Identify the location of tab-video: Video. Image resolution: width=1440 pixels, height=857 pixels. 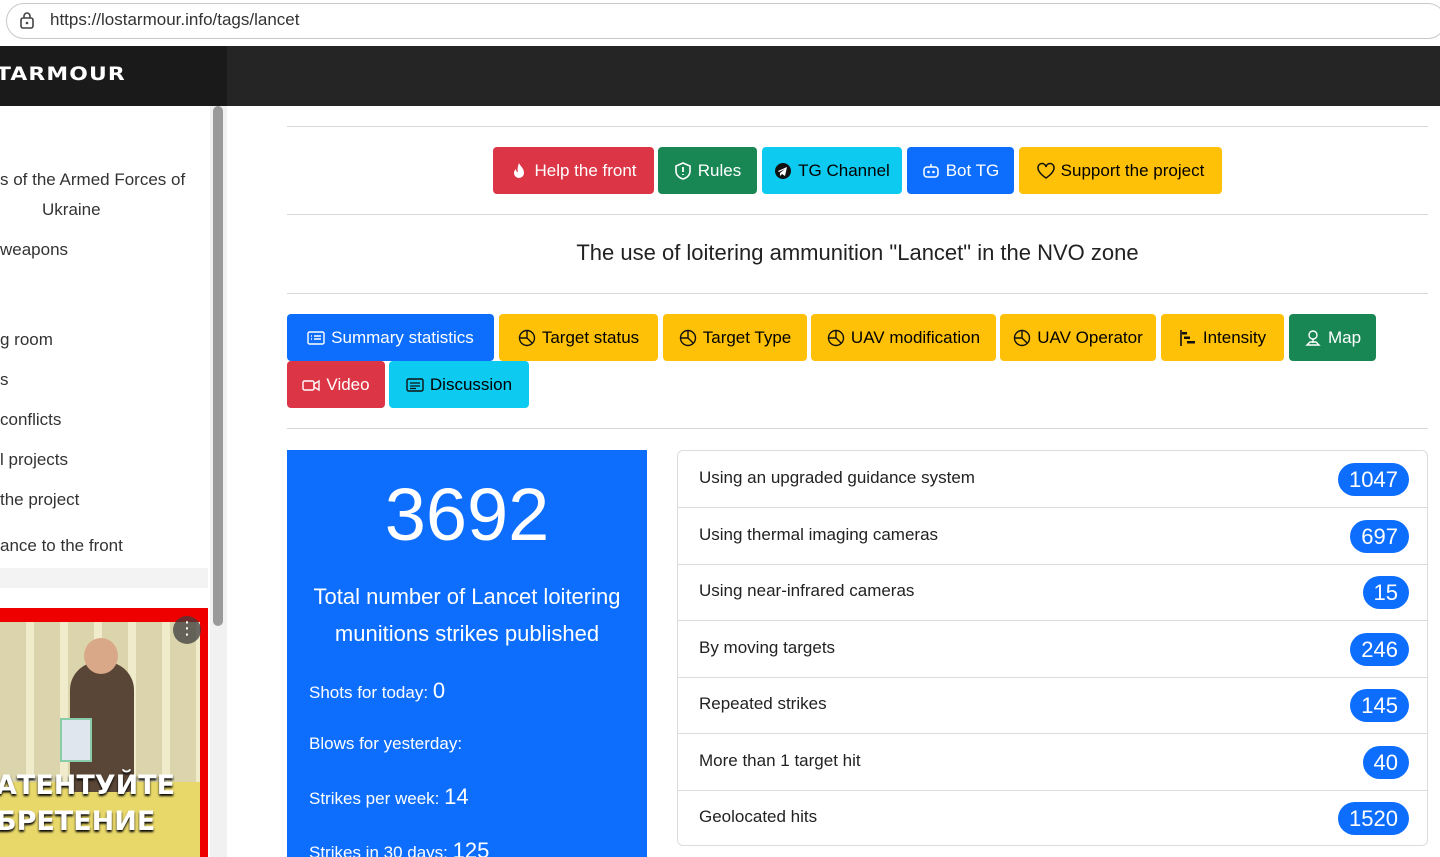
(336, 384).